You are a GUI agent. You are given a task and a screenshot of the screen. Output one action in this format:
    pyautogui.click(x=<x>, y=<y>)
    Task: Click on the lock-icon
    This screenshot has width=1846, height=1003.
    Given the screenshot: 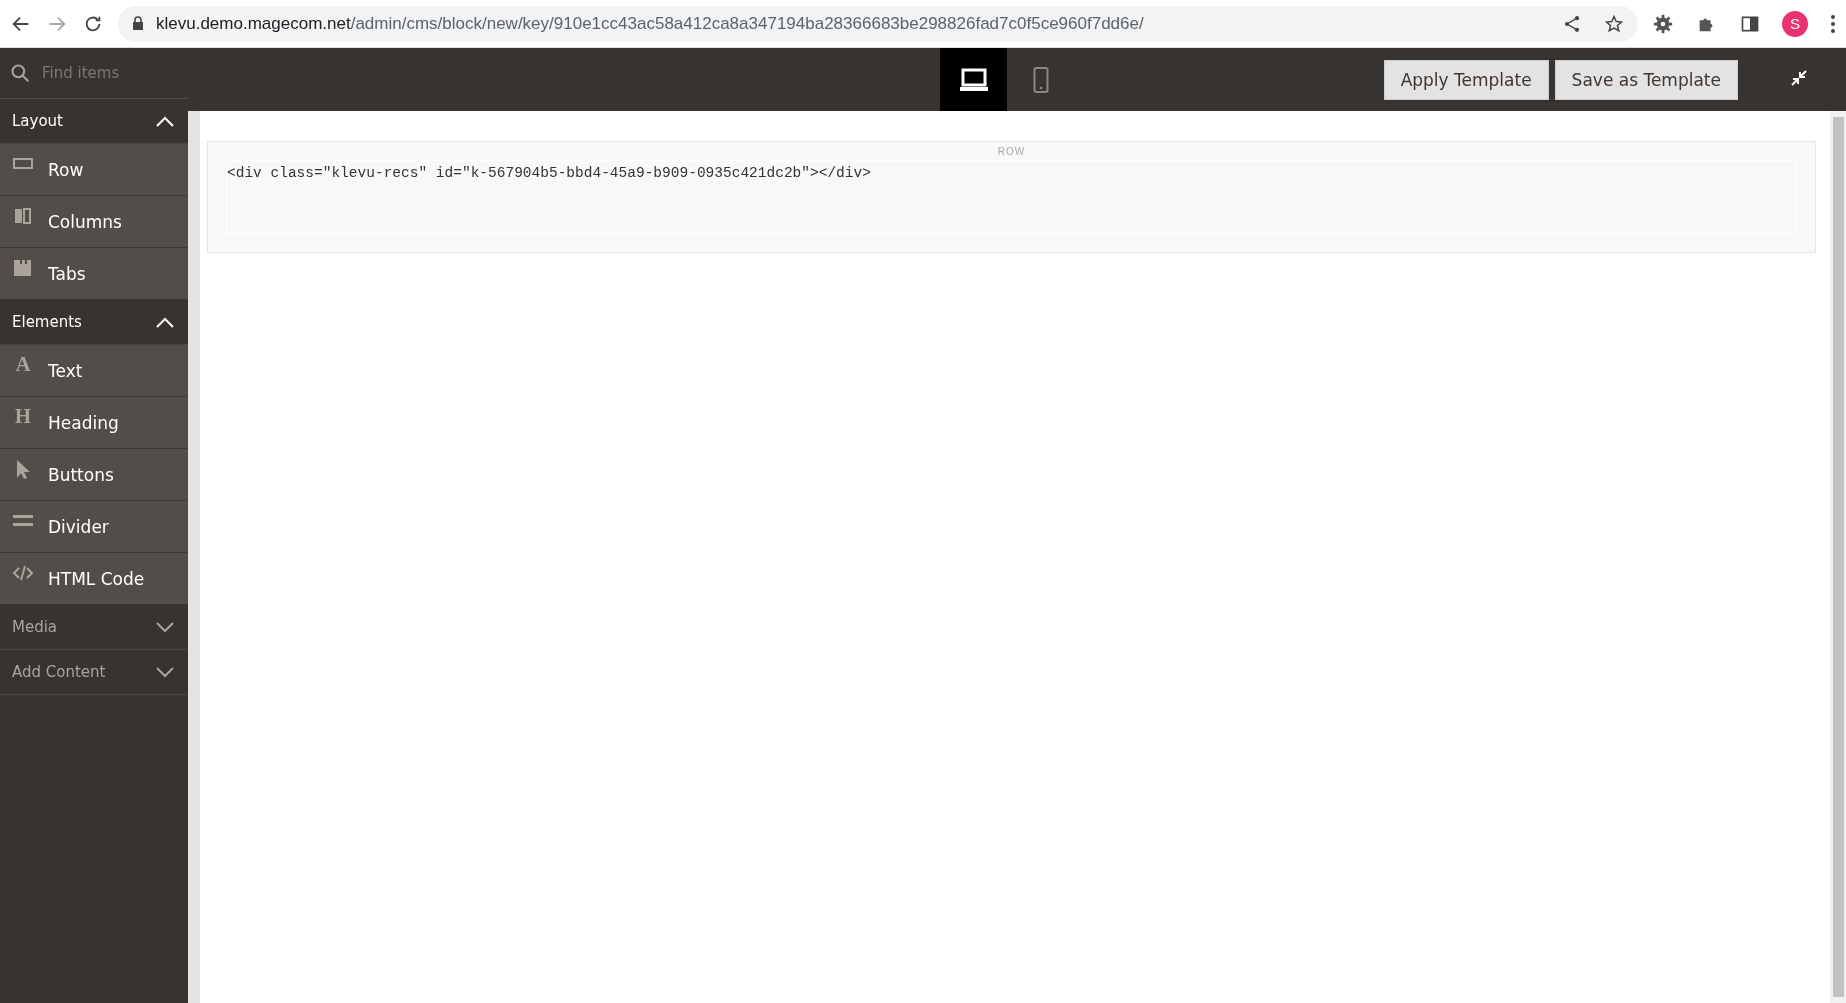 What is the action you would take?
    pyautogui.click(x=138, y=23)
    